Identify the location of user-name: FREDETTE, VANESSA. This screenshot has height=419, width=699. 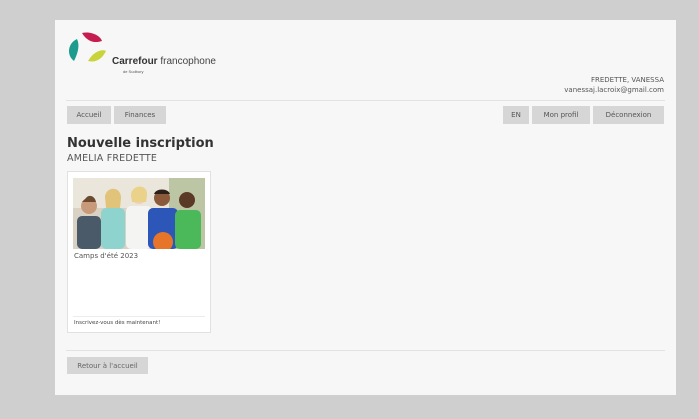
(627, 80).